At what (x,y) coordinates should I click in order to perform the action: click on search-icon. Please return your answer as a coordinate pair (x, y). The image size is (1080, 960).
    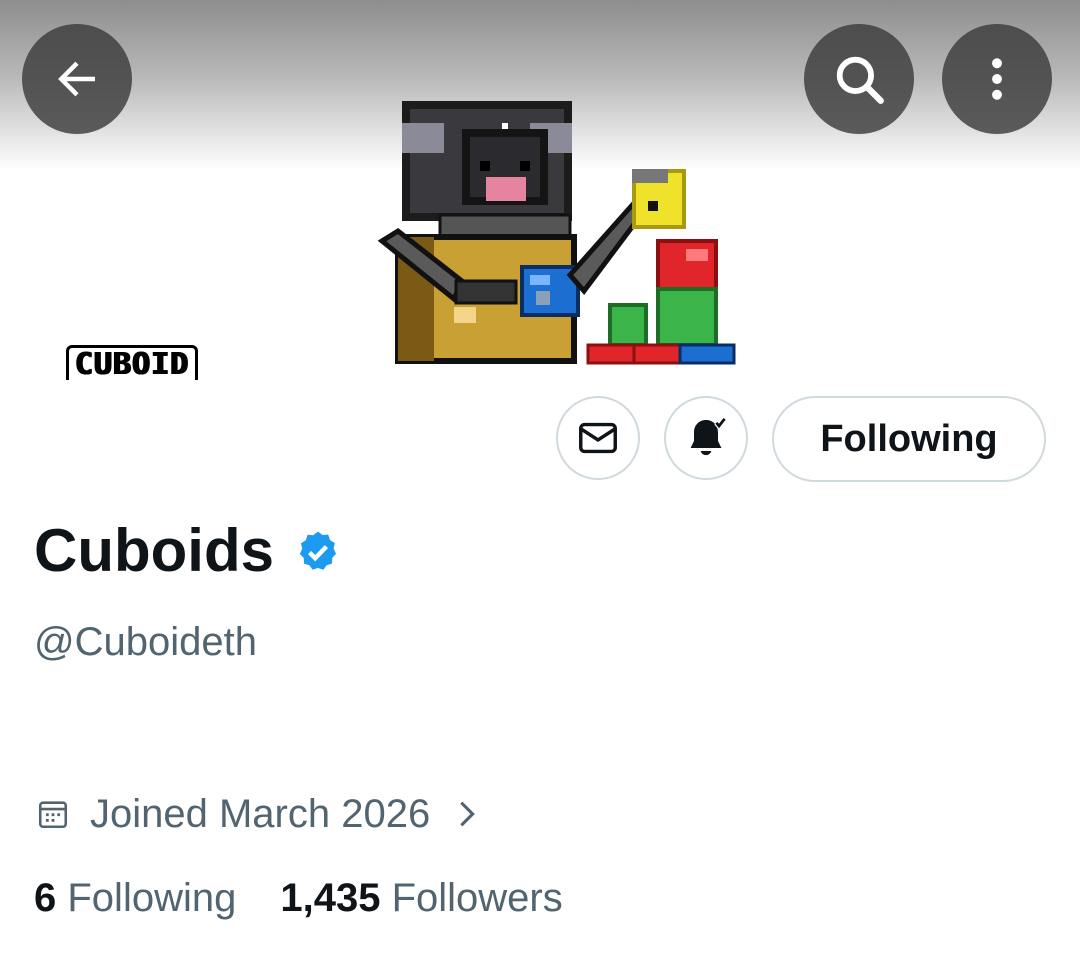
    Looking at the image, I should click on (859, 79).